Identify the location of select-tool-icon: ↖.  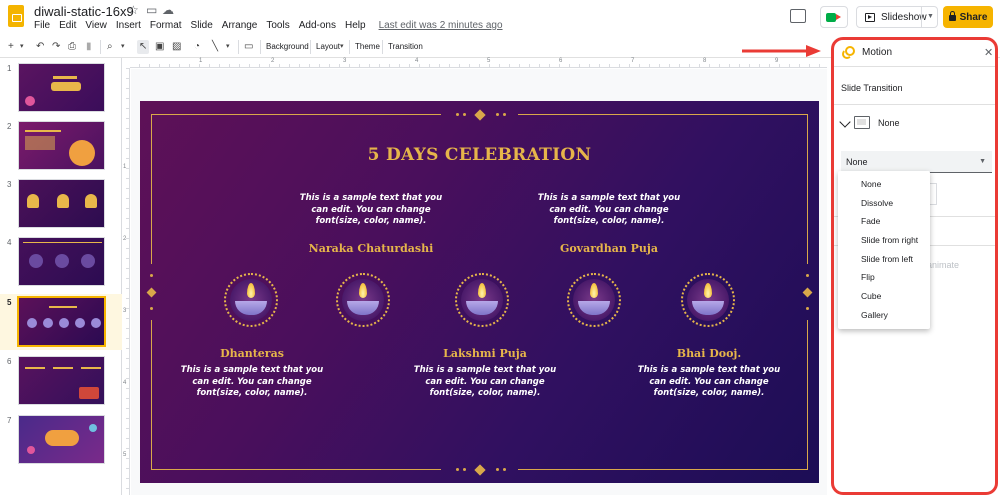
(143, 47).